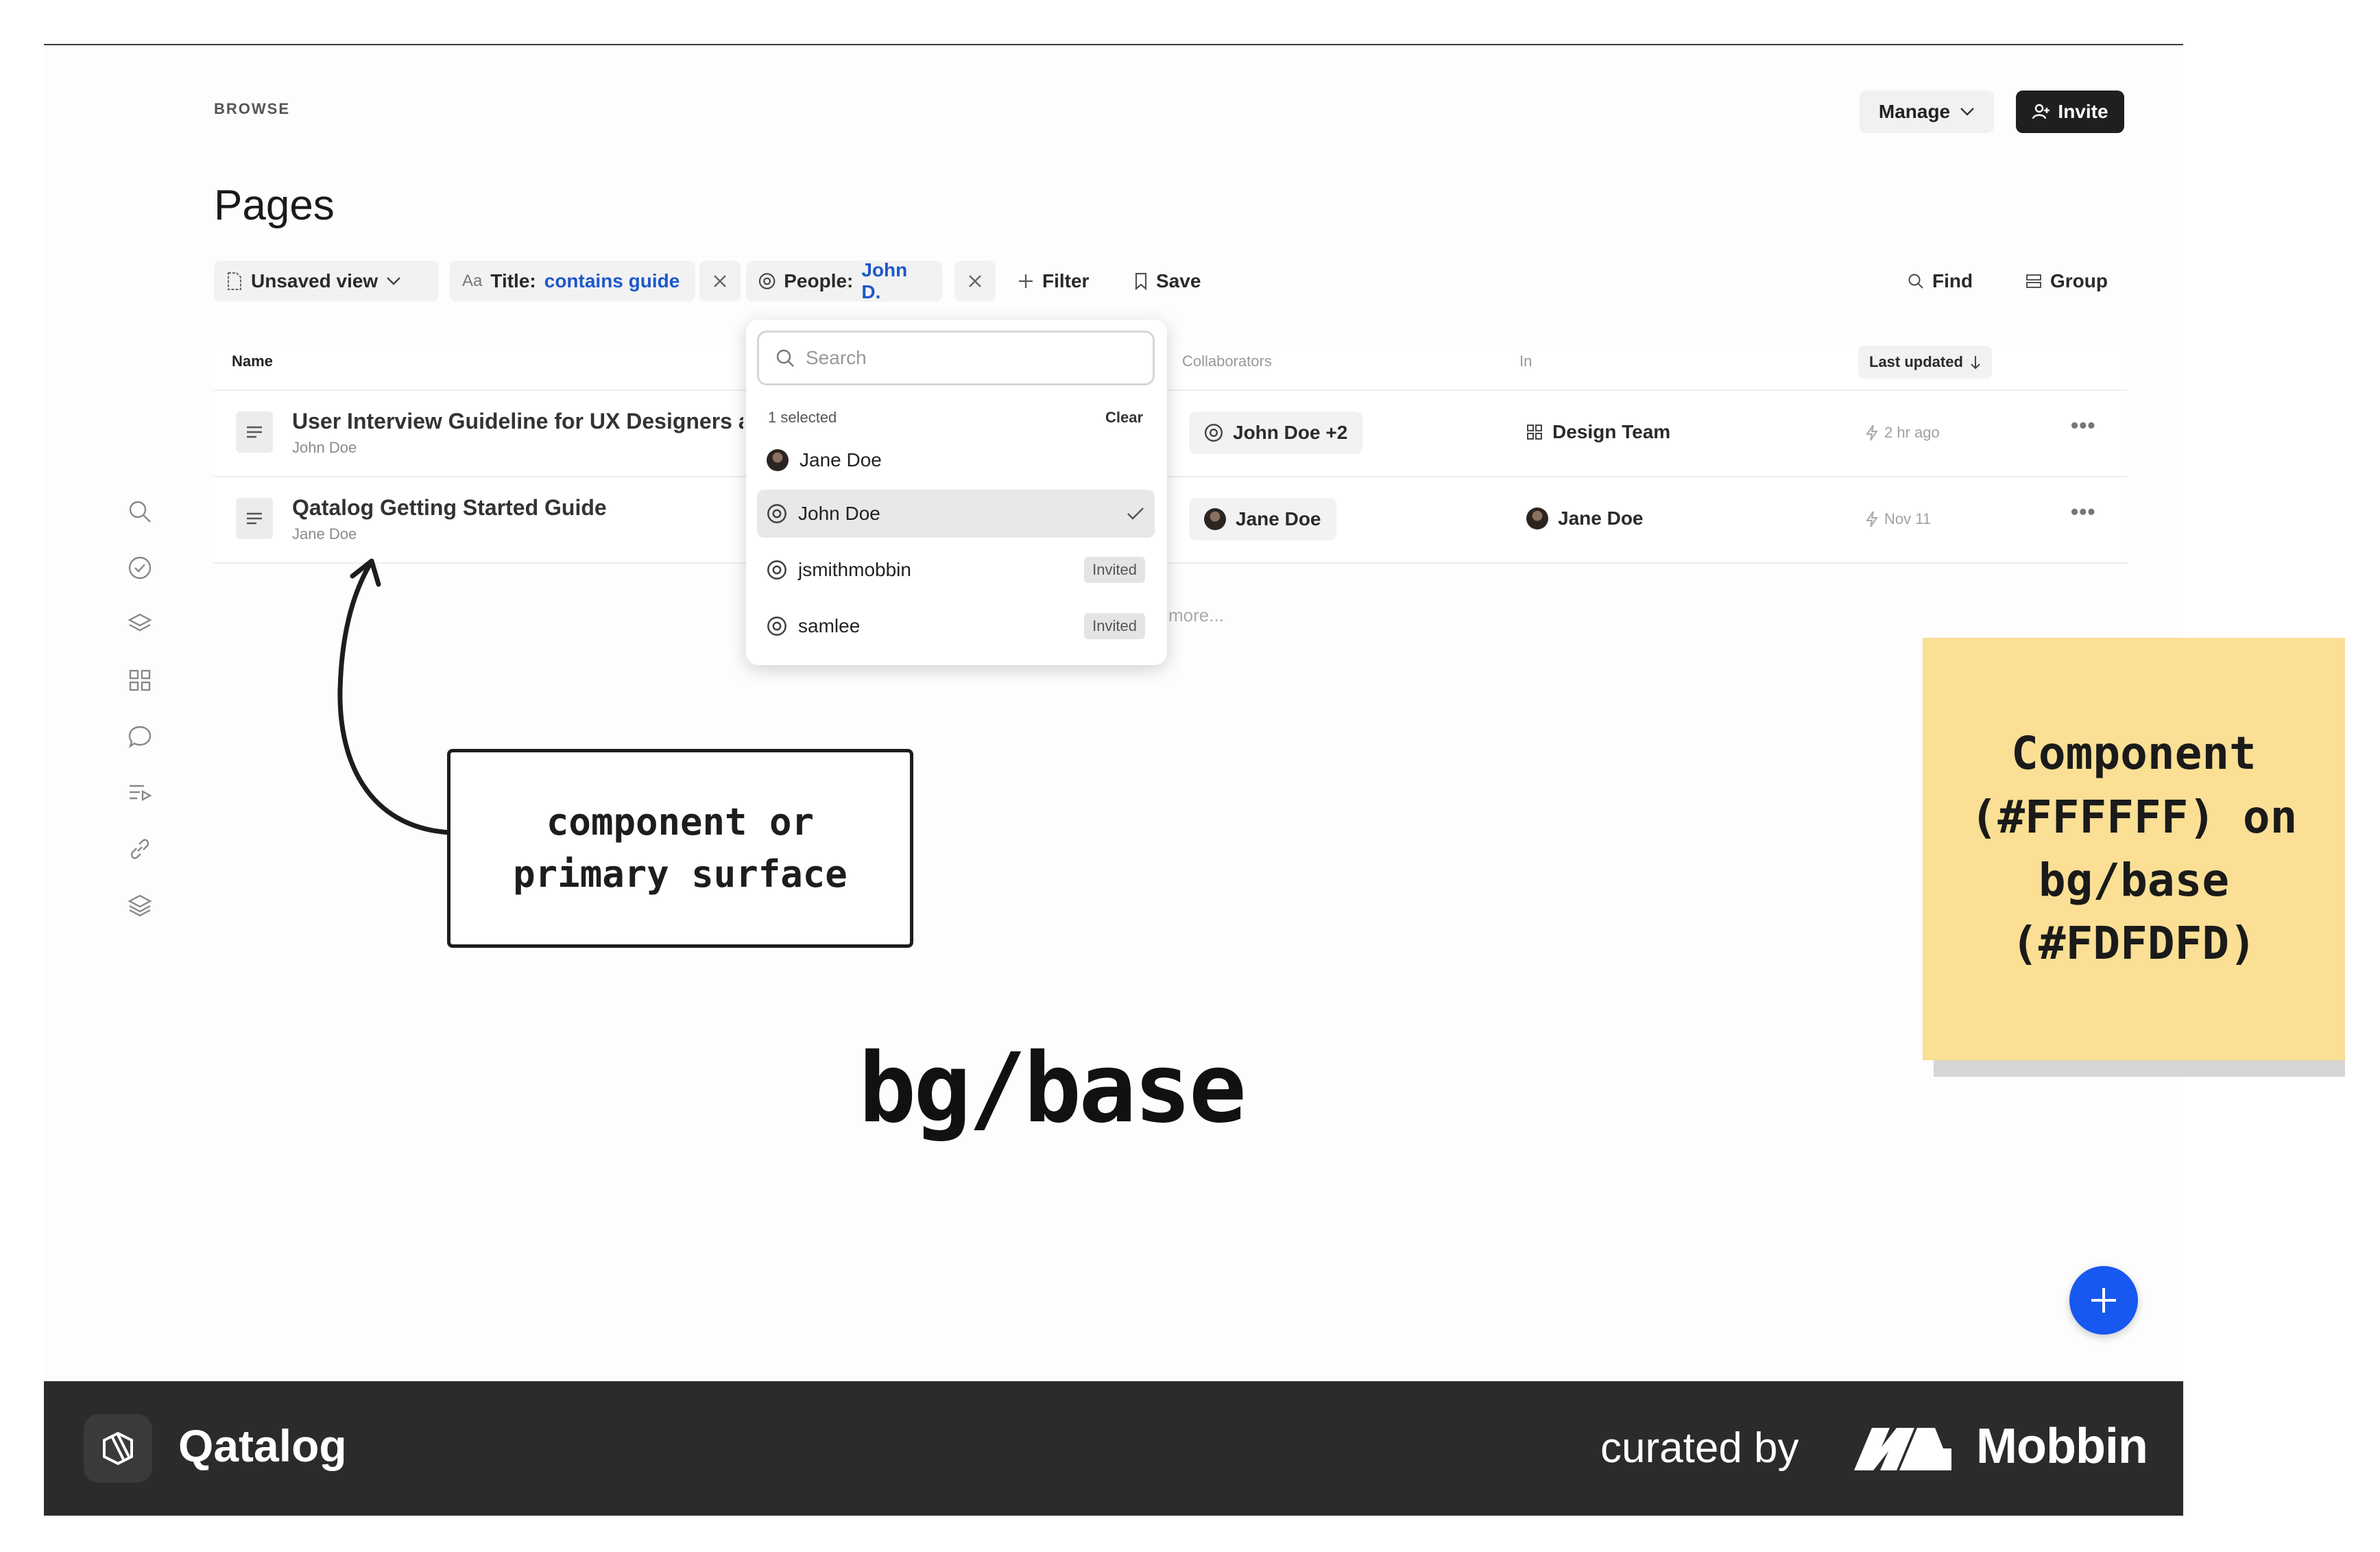 The width and height of the screenshot is (2380, 1552). I want to click on table-row-author: John Doe, so click(324, 447).